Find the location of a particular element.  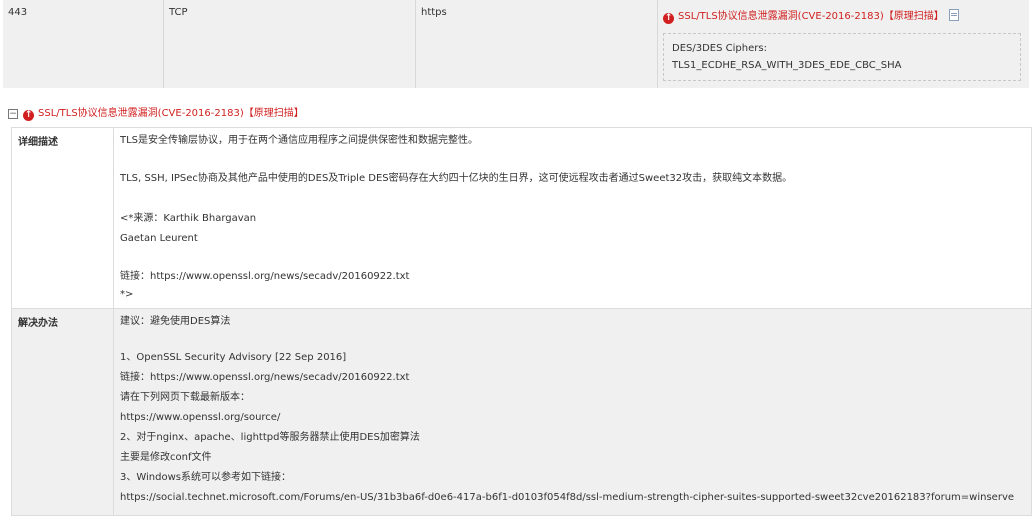

solution-line is located at coordinates (572, 339).